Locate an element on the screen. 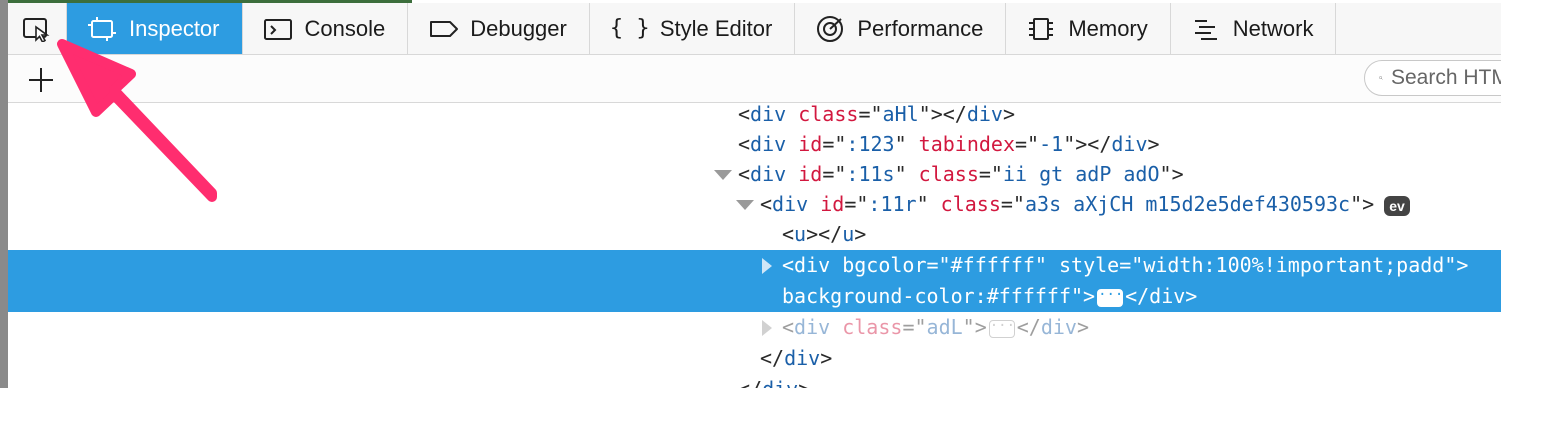  markup-code: <div class="aHl"></div> is located at coordinates (876, 114).